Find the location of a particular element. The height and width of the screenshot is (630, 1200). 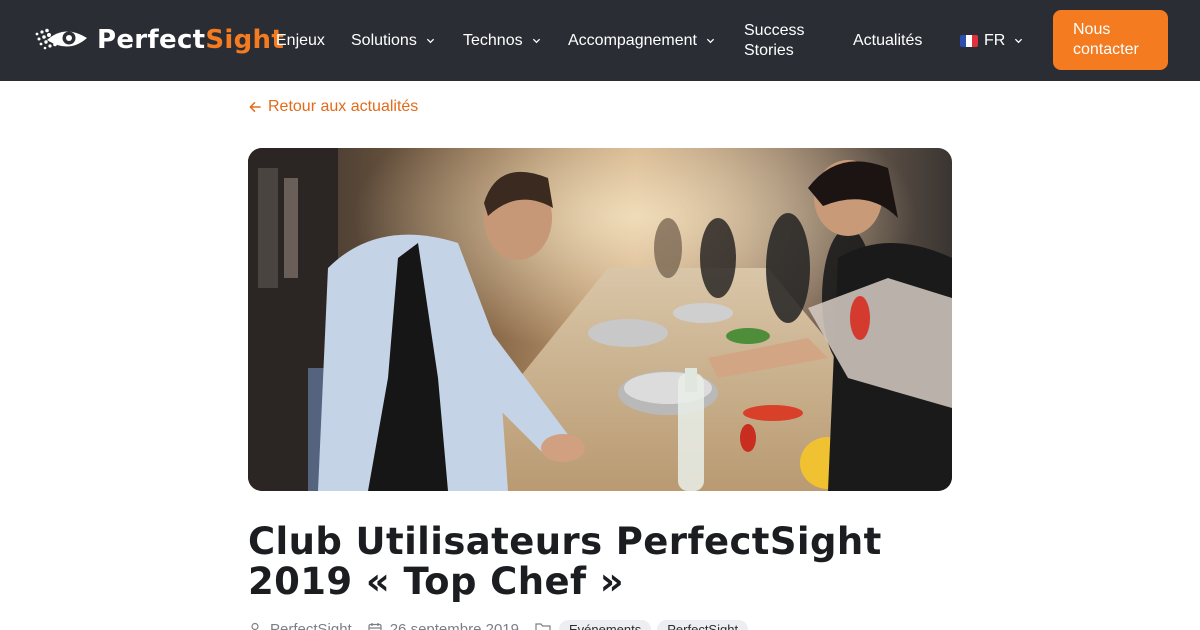

publish-date: 26 septembre 2019 is located at coordinates (443, 625).